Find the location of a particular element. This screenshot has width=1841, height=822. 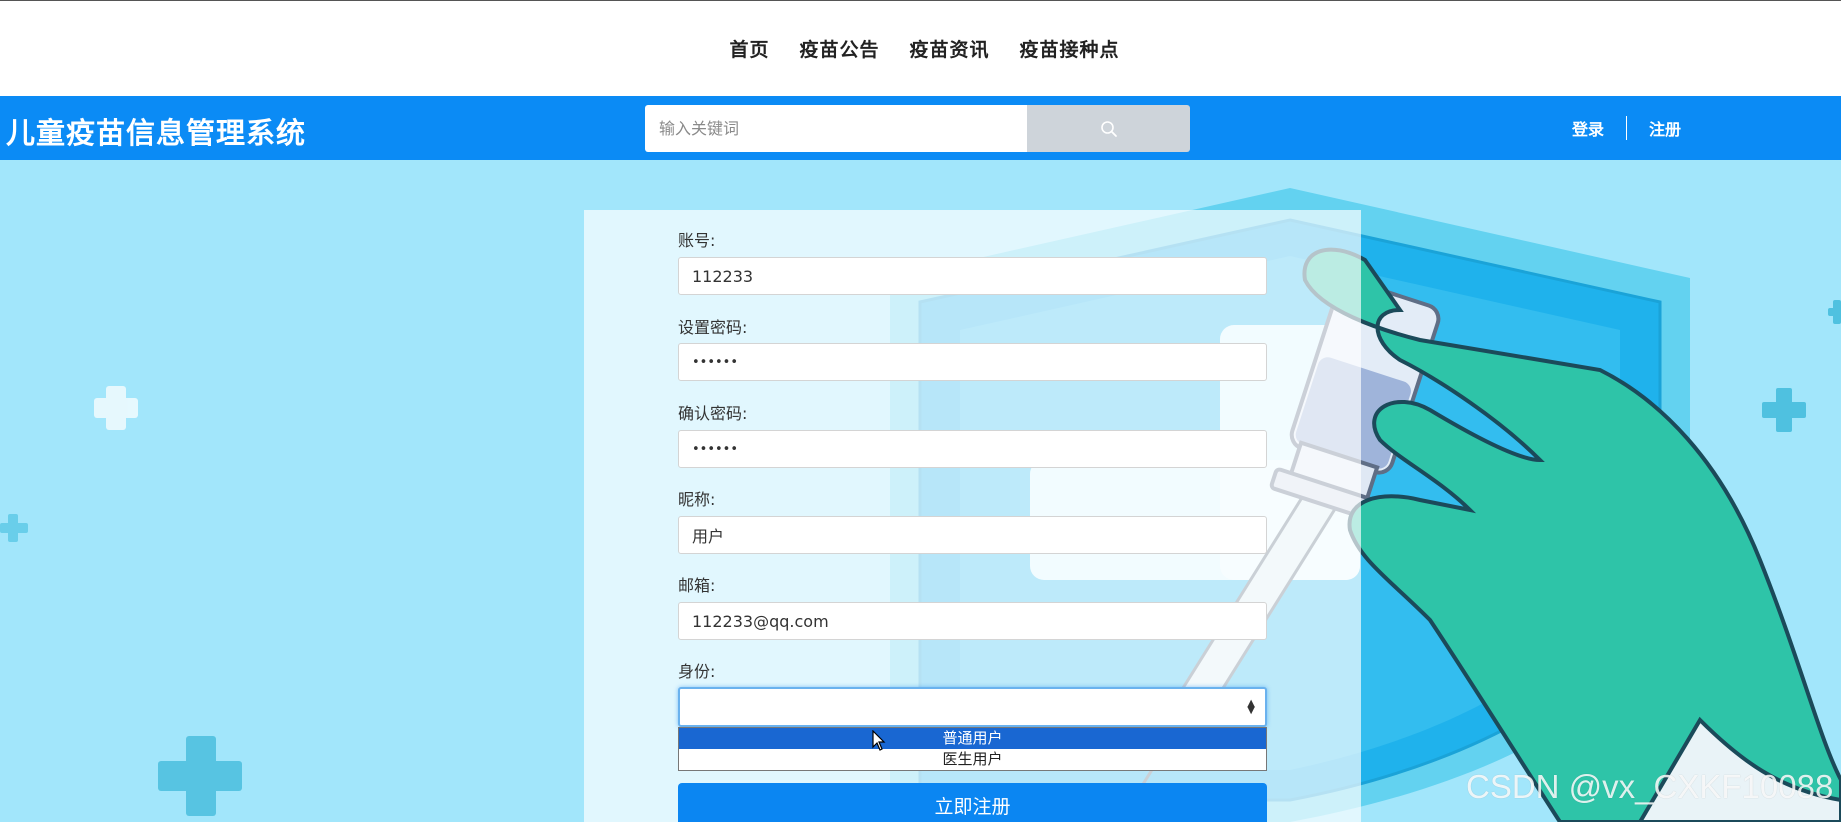

role-options-dropdown: 普通用户 医生用户 is located at coordinates (972, 749).